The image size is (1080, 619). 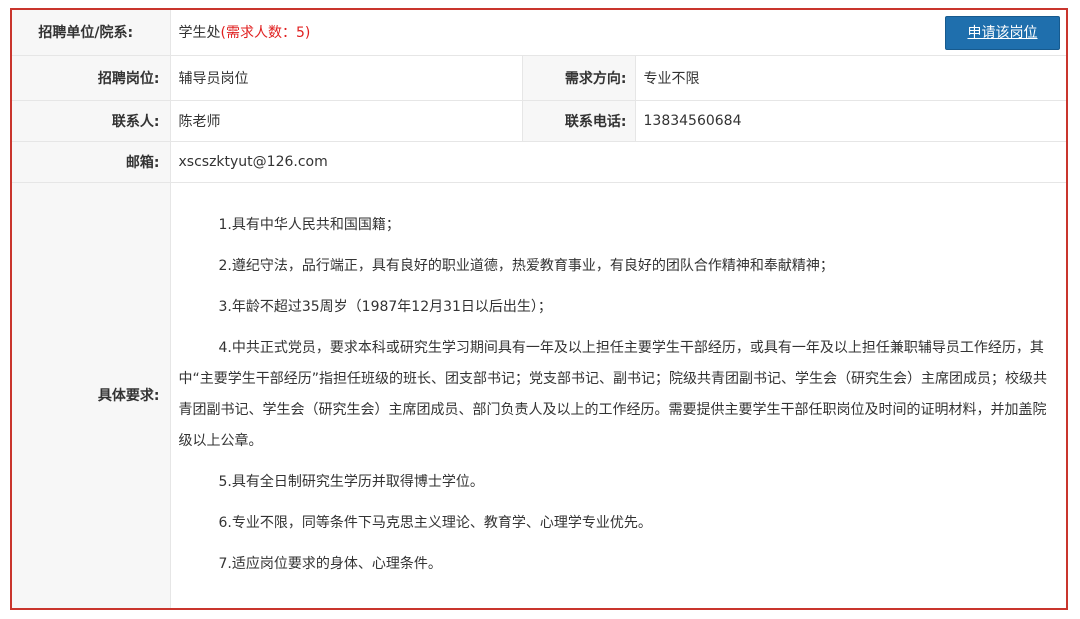 I want to click on email-row: 邮箱: xscszktyut@126.com, so click(x=539, y=162).